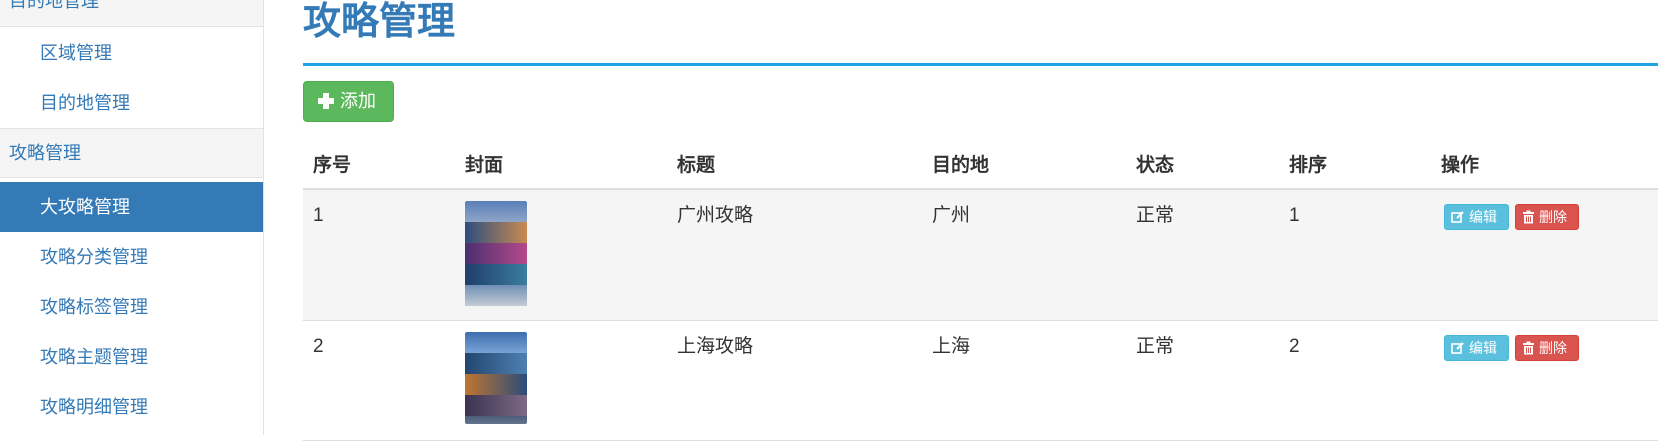 The height and width of the screenshot is (441, 1658). Describe the element at coordinates (951, 346) in the screenshot. I see `row-destination: 上海` at that location.